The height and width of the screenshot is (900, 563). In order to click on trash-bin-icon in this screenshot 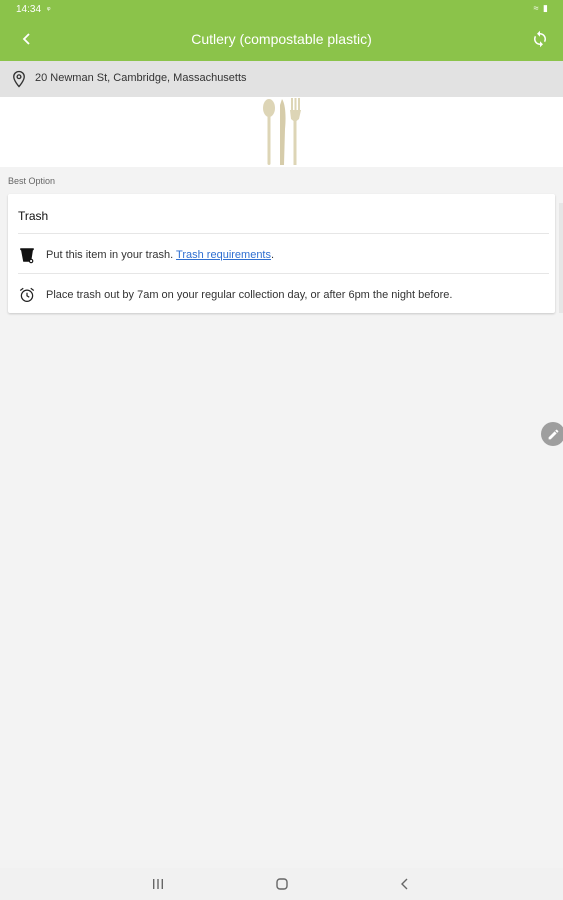, I will do `click(27, 256)`.